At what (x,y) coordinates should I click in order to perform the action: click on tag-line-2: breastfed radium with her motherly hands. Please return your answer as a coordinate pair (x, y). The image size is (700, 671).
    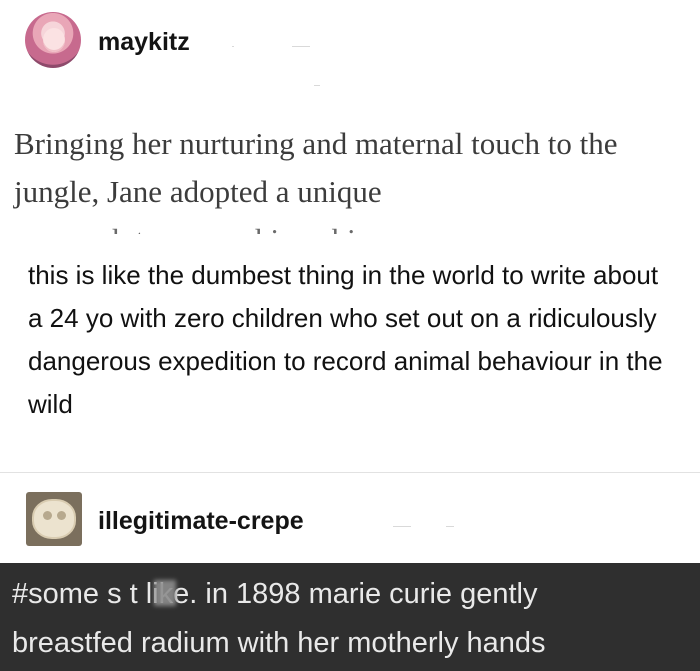
    Looking at the image, I should click on (279, 643).